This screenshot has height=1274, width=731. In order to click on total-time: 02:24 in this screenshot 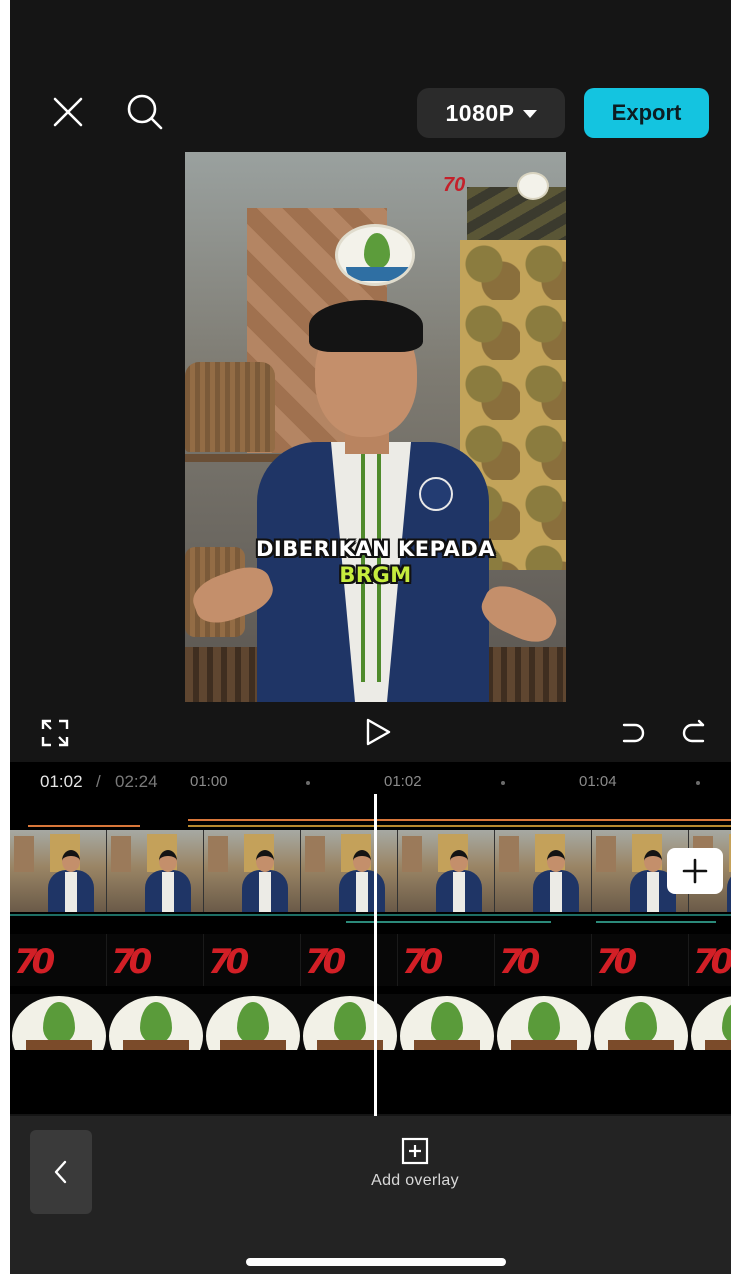, I will do `click(136, 781)`.